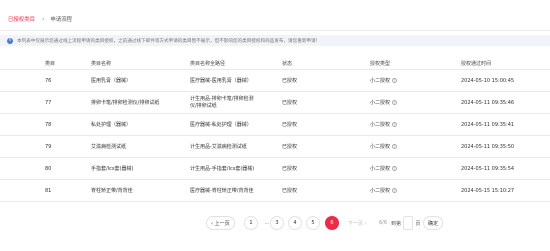  I want to click on pagination: ‹ 上一页 1 … 3 4 5 6 下一页 › 6/6 到第 页 确定, so click(275, 223).